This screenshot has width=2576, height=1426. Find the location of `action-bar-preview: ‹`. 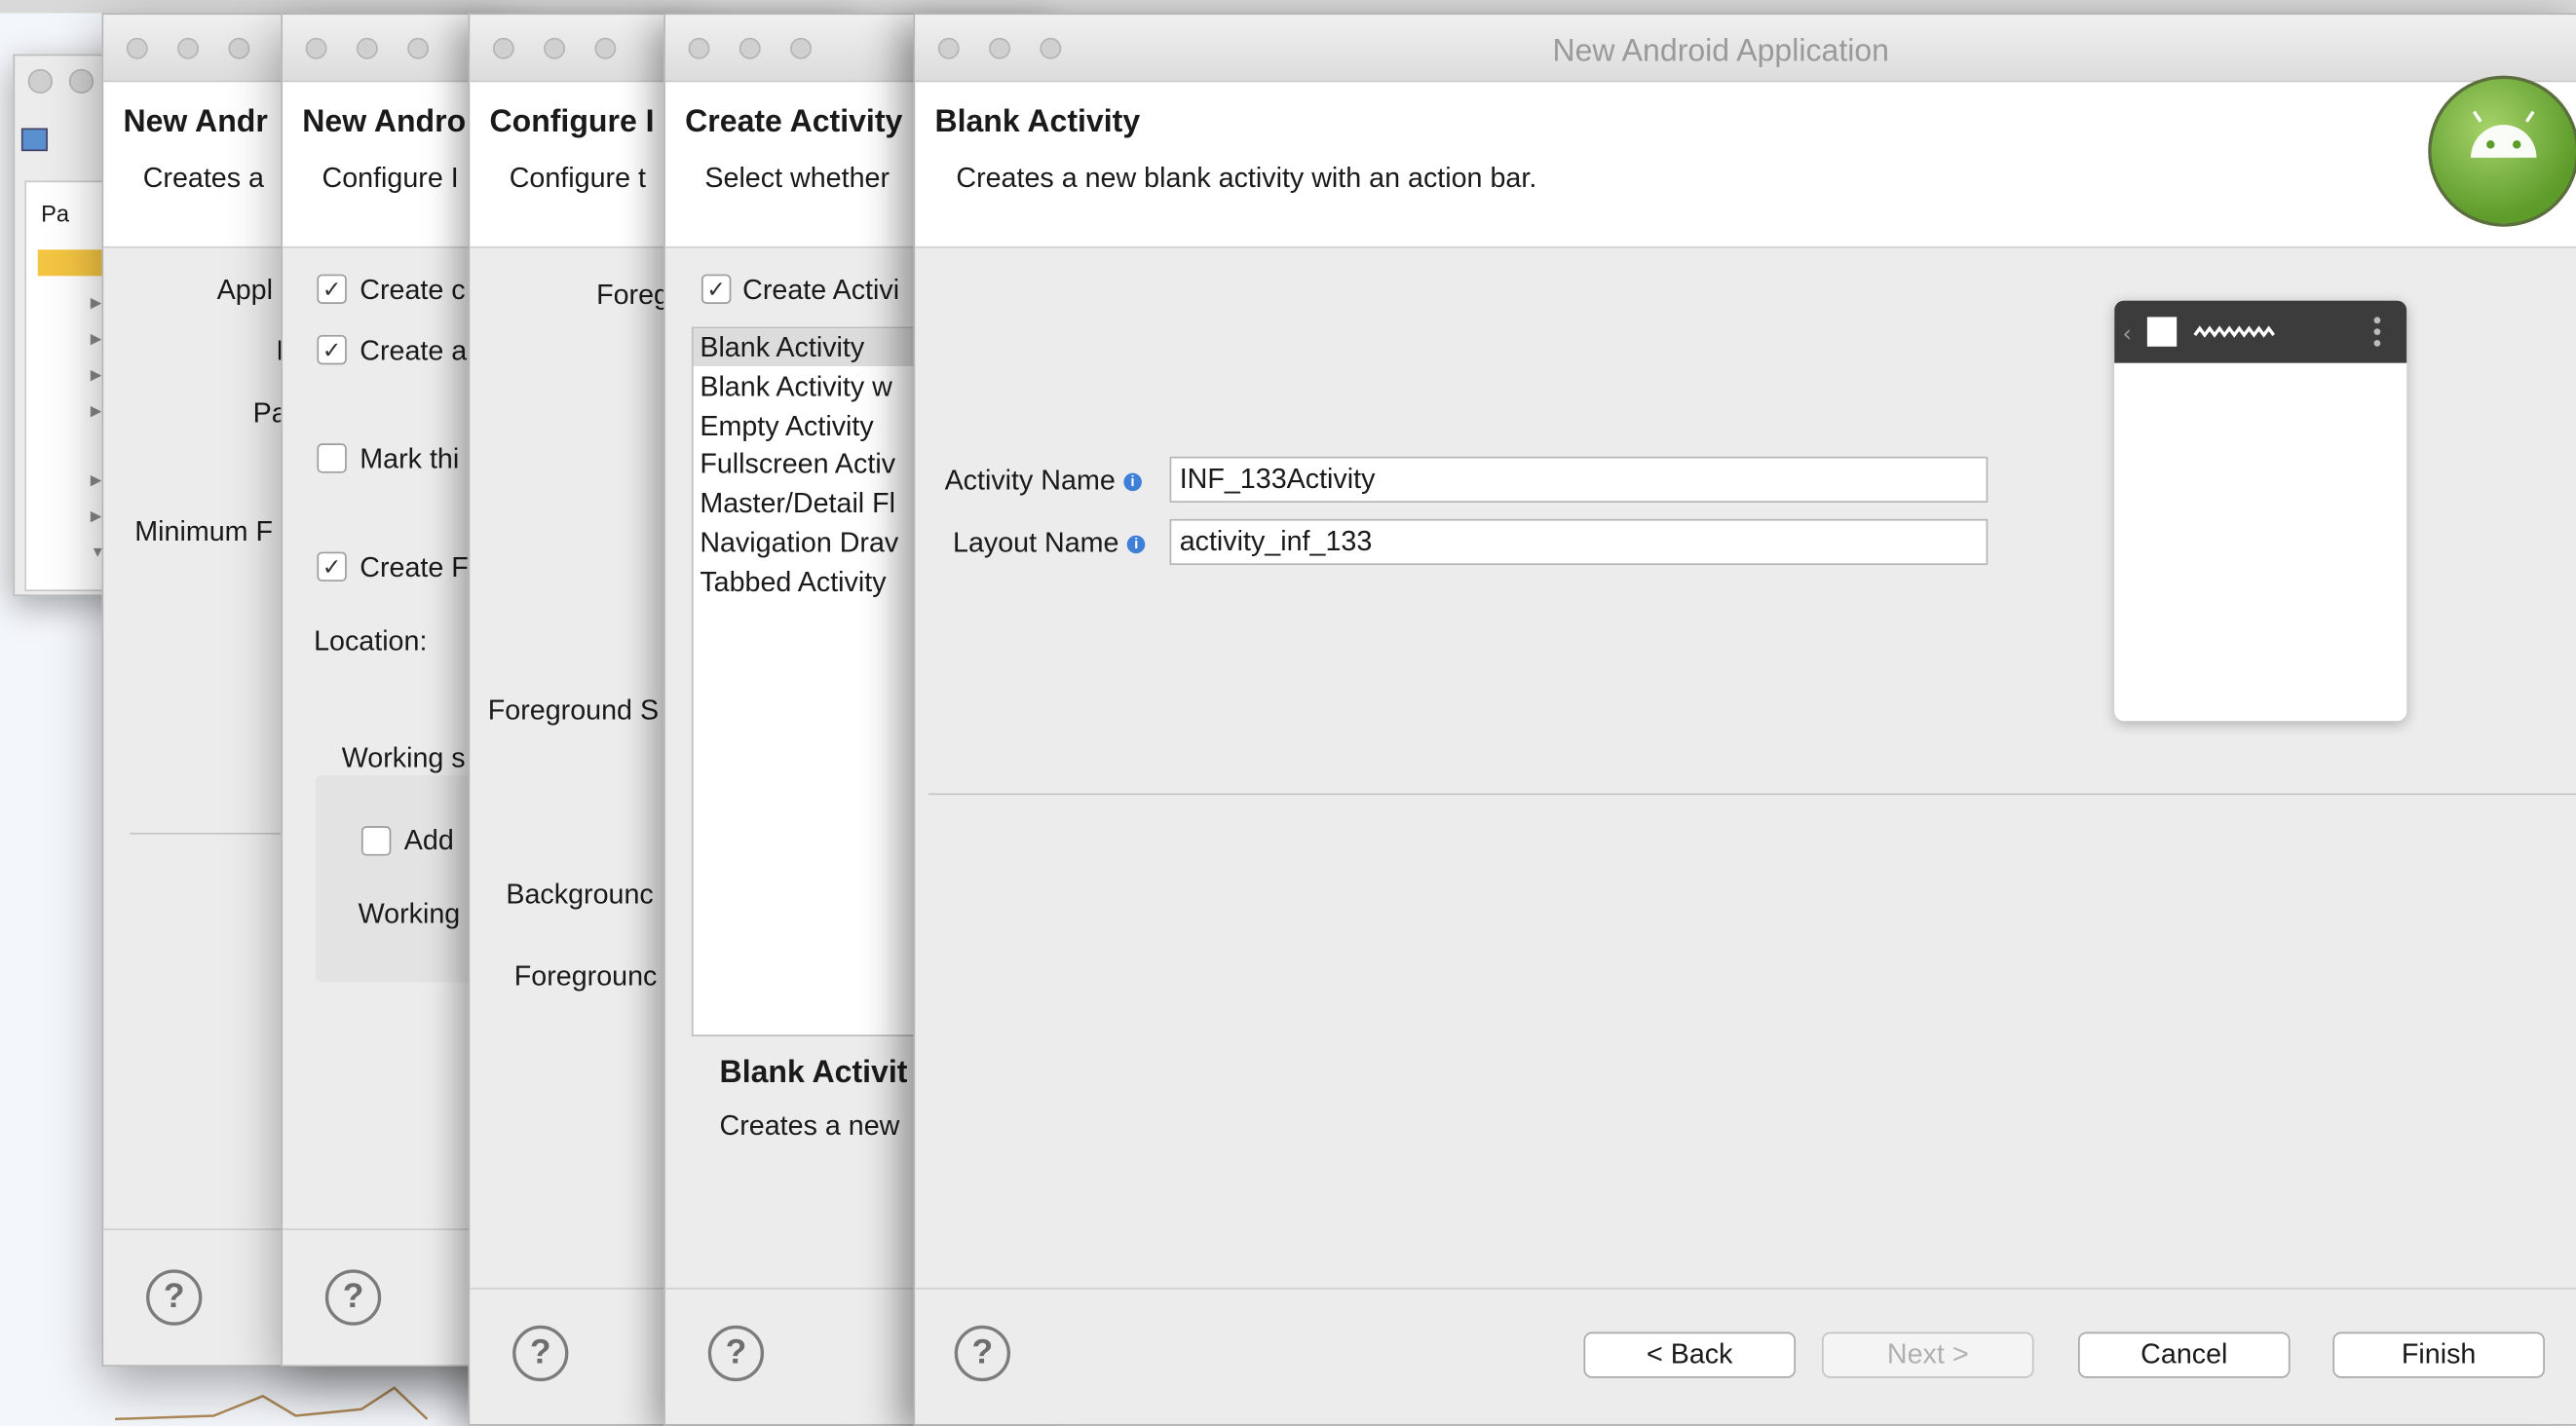

action-bar-preview: ‹ is located at coordinates (2260, 331).